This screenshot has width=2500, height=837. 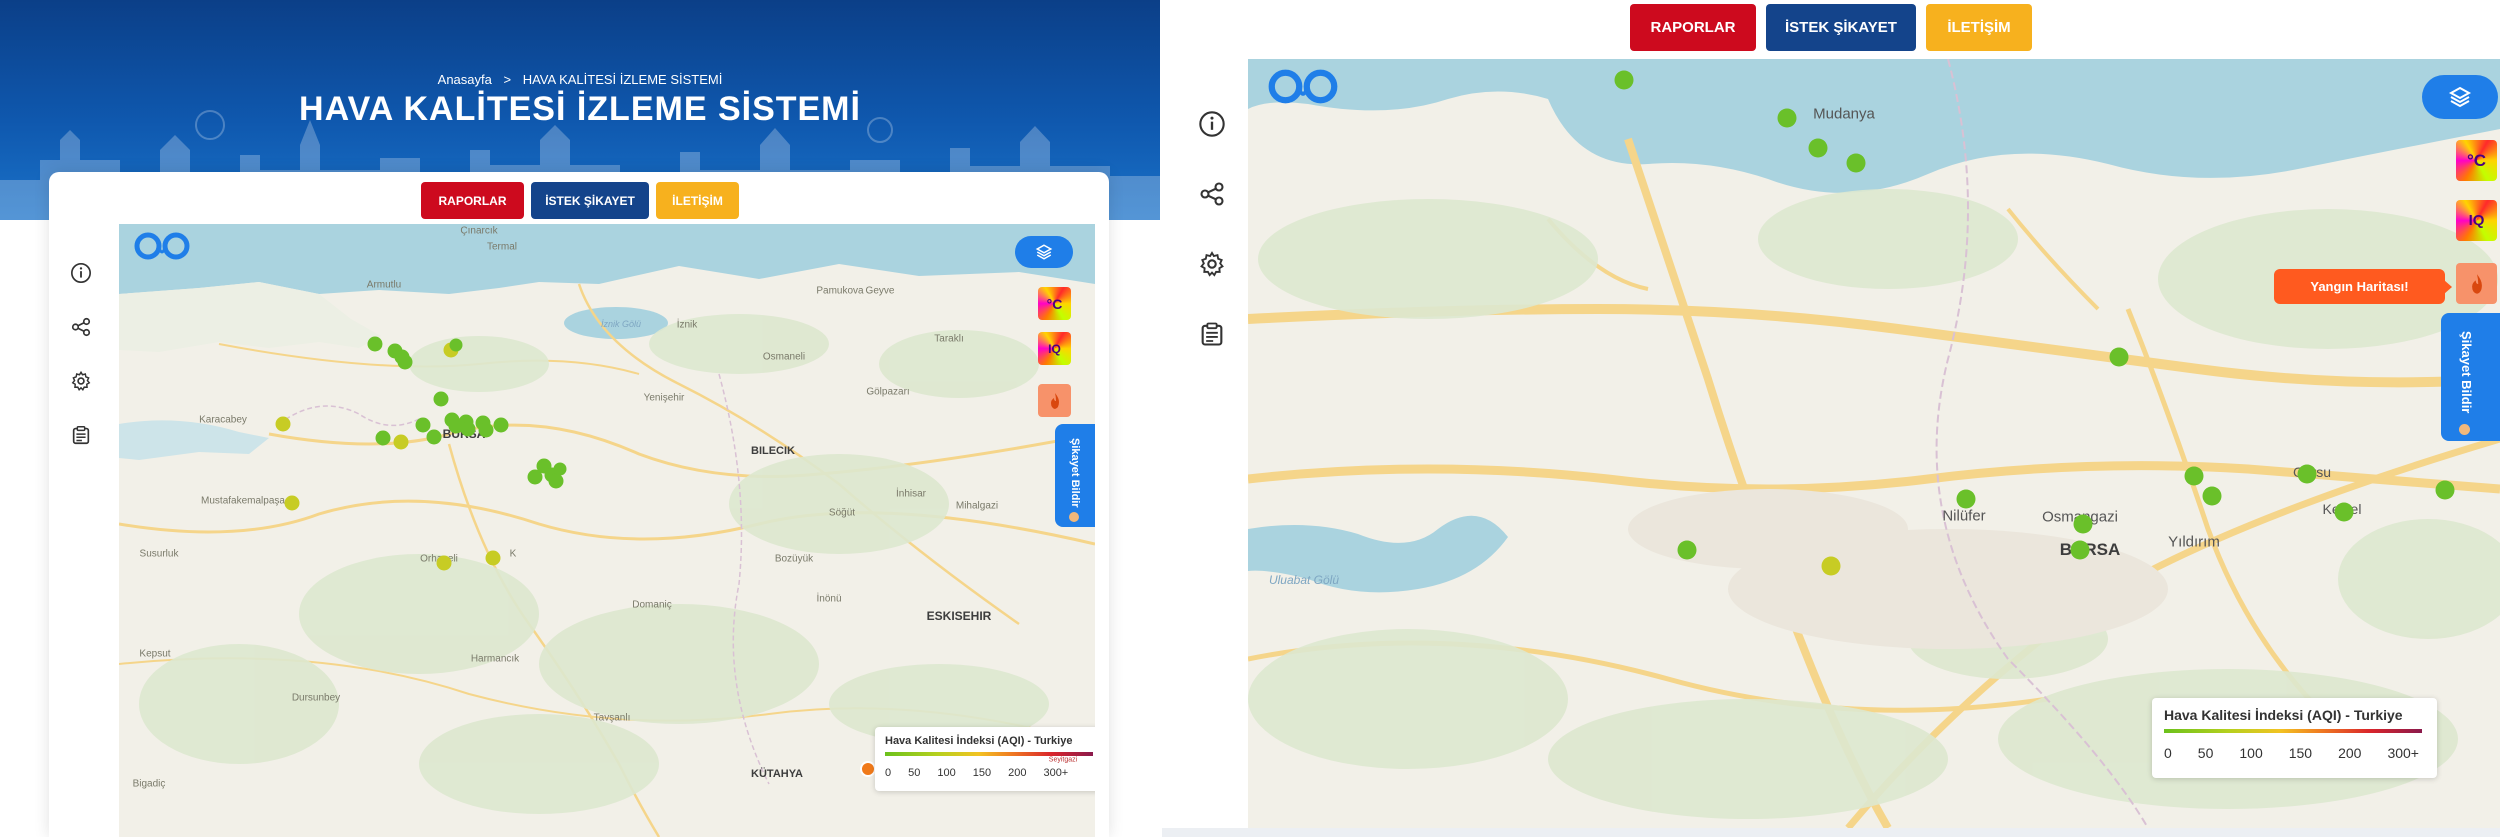 What do you see at coordinates (2403, 753) in the screenshot?
I see `aqi-tick: 300+` at bounding box center [2403, 753].